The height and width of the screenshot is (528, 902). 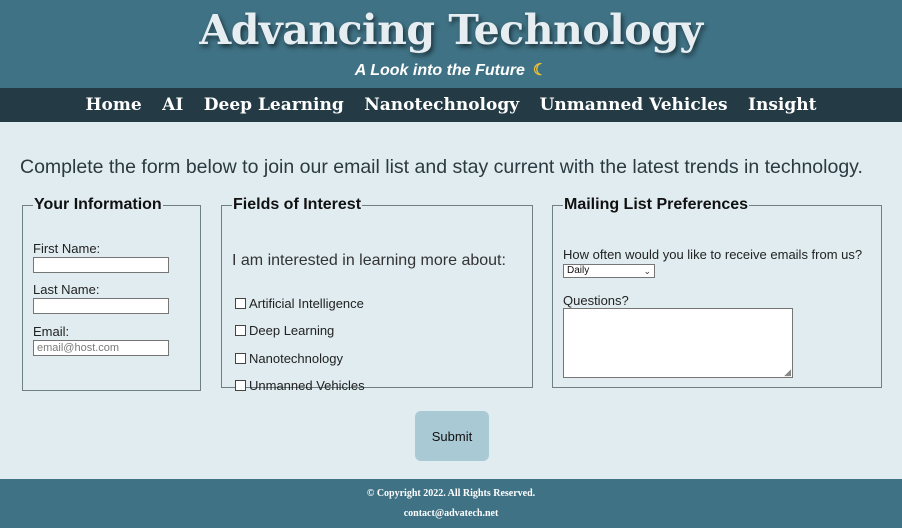 I want to click on interest-option-deep-learning: Deep Learning, so click(x=284, y=330).